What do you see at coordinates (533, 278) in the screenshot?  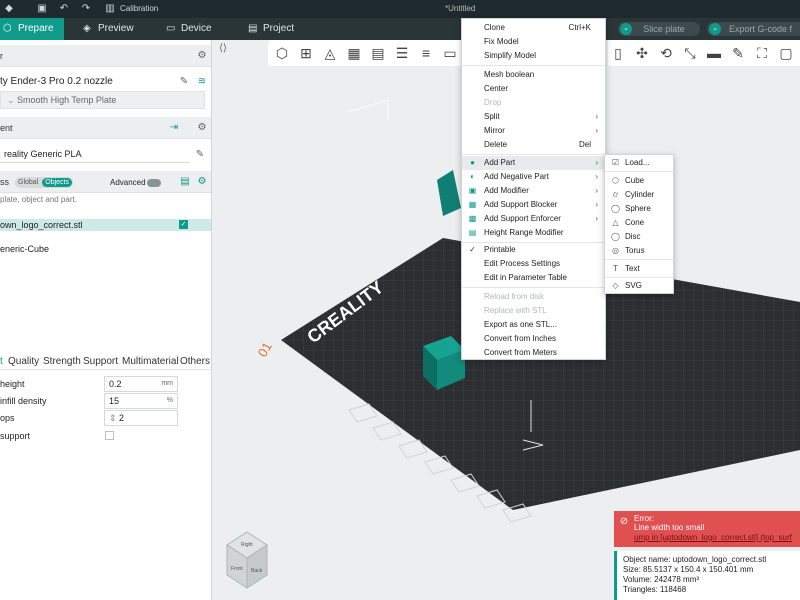 I see `menu-item-edit-parameter-table: Edit in Parameter Table` at bounding box center [533, 278].